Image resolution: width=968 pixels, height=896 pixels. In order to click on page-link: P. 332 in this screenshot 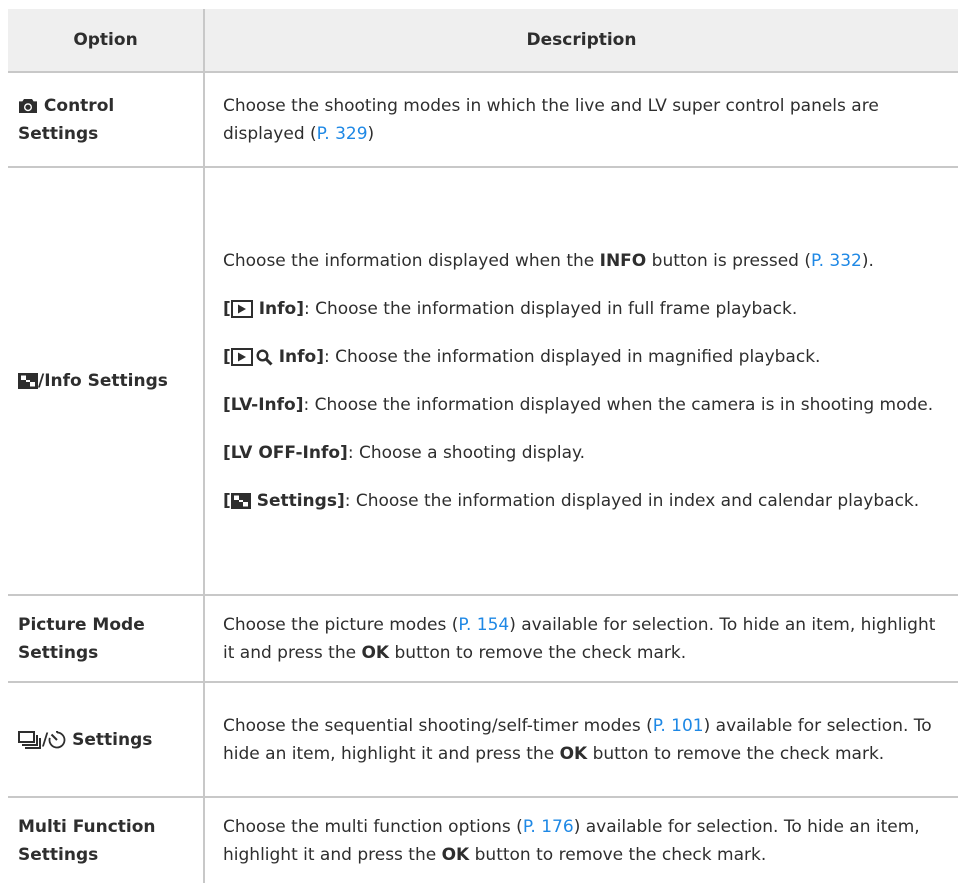, I will do `click(836, 261)`.